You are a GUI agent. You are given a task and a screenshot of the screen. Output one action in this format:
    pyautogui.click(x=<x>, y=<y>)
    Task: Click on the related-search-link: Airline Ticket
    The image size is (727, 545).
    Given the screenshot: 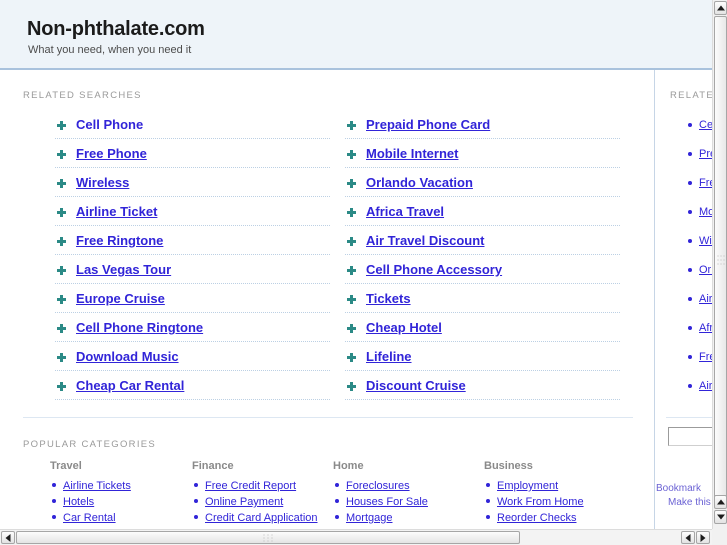 What is the action you would take?
    pyautogui.click(x=116, y=211)
    